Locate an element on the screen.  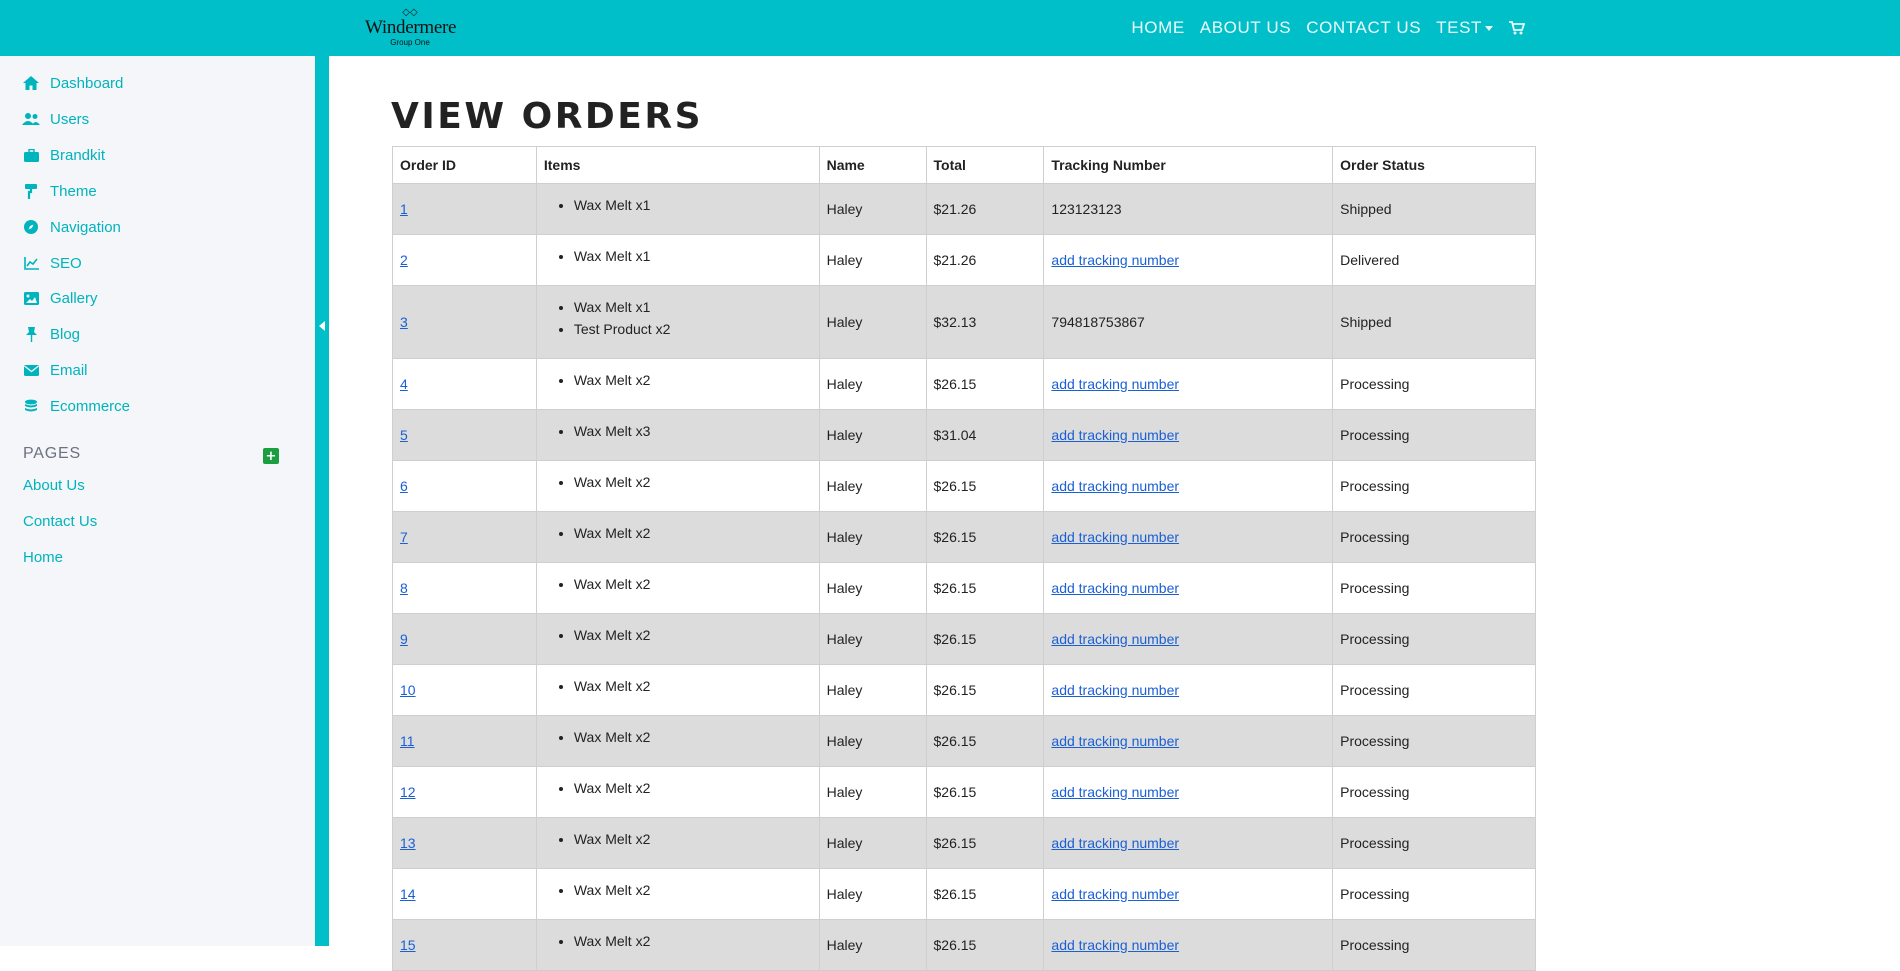
sidebar-item-dashboard: Dashboard is located at coordinates (72, 83).